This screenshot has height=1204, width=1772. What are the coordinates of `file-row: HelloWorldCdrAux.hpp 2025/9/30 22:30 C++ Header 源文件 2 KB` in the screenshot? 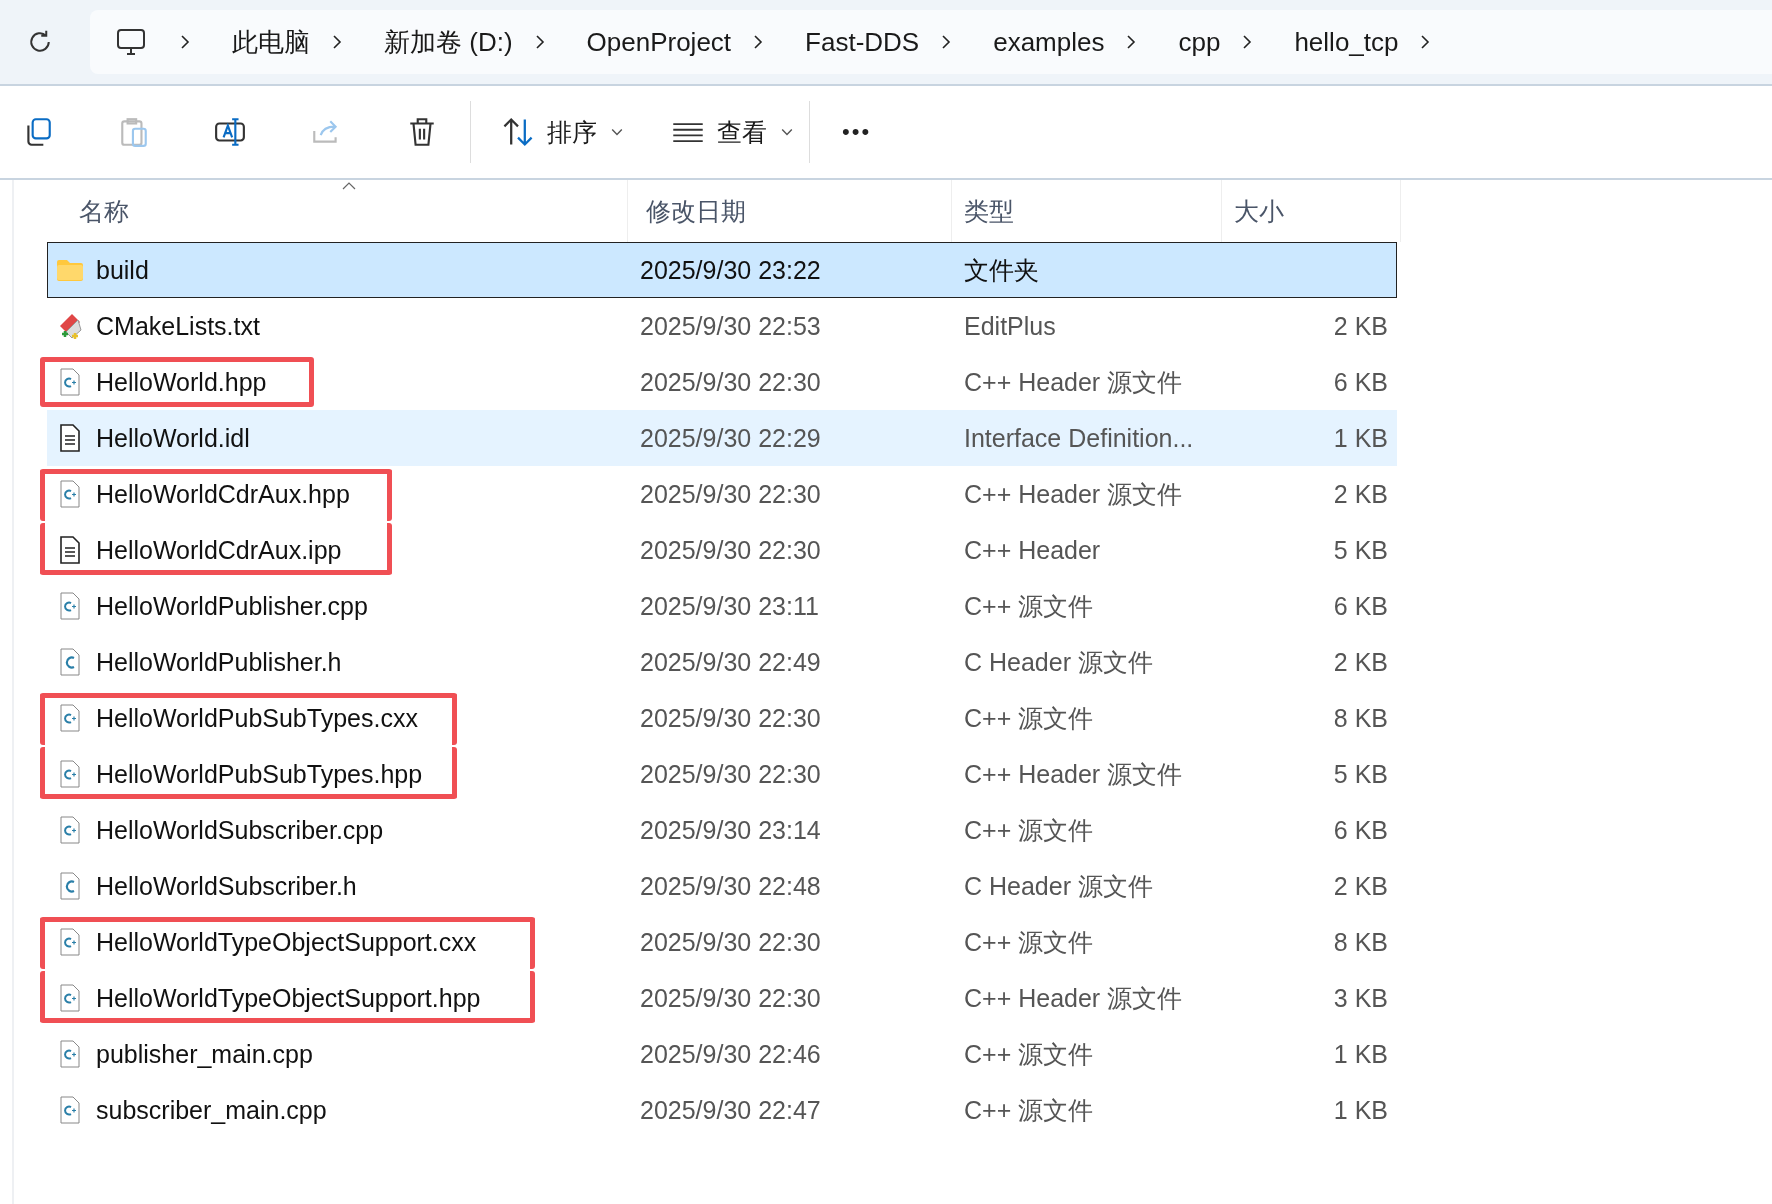 It's located at (722, 494).